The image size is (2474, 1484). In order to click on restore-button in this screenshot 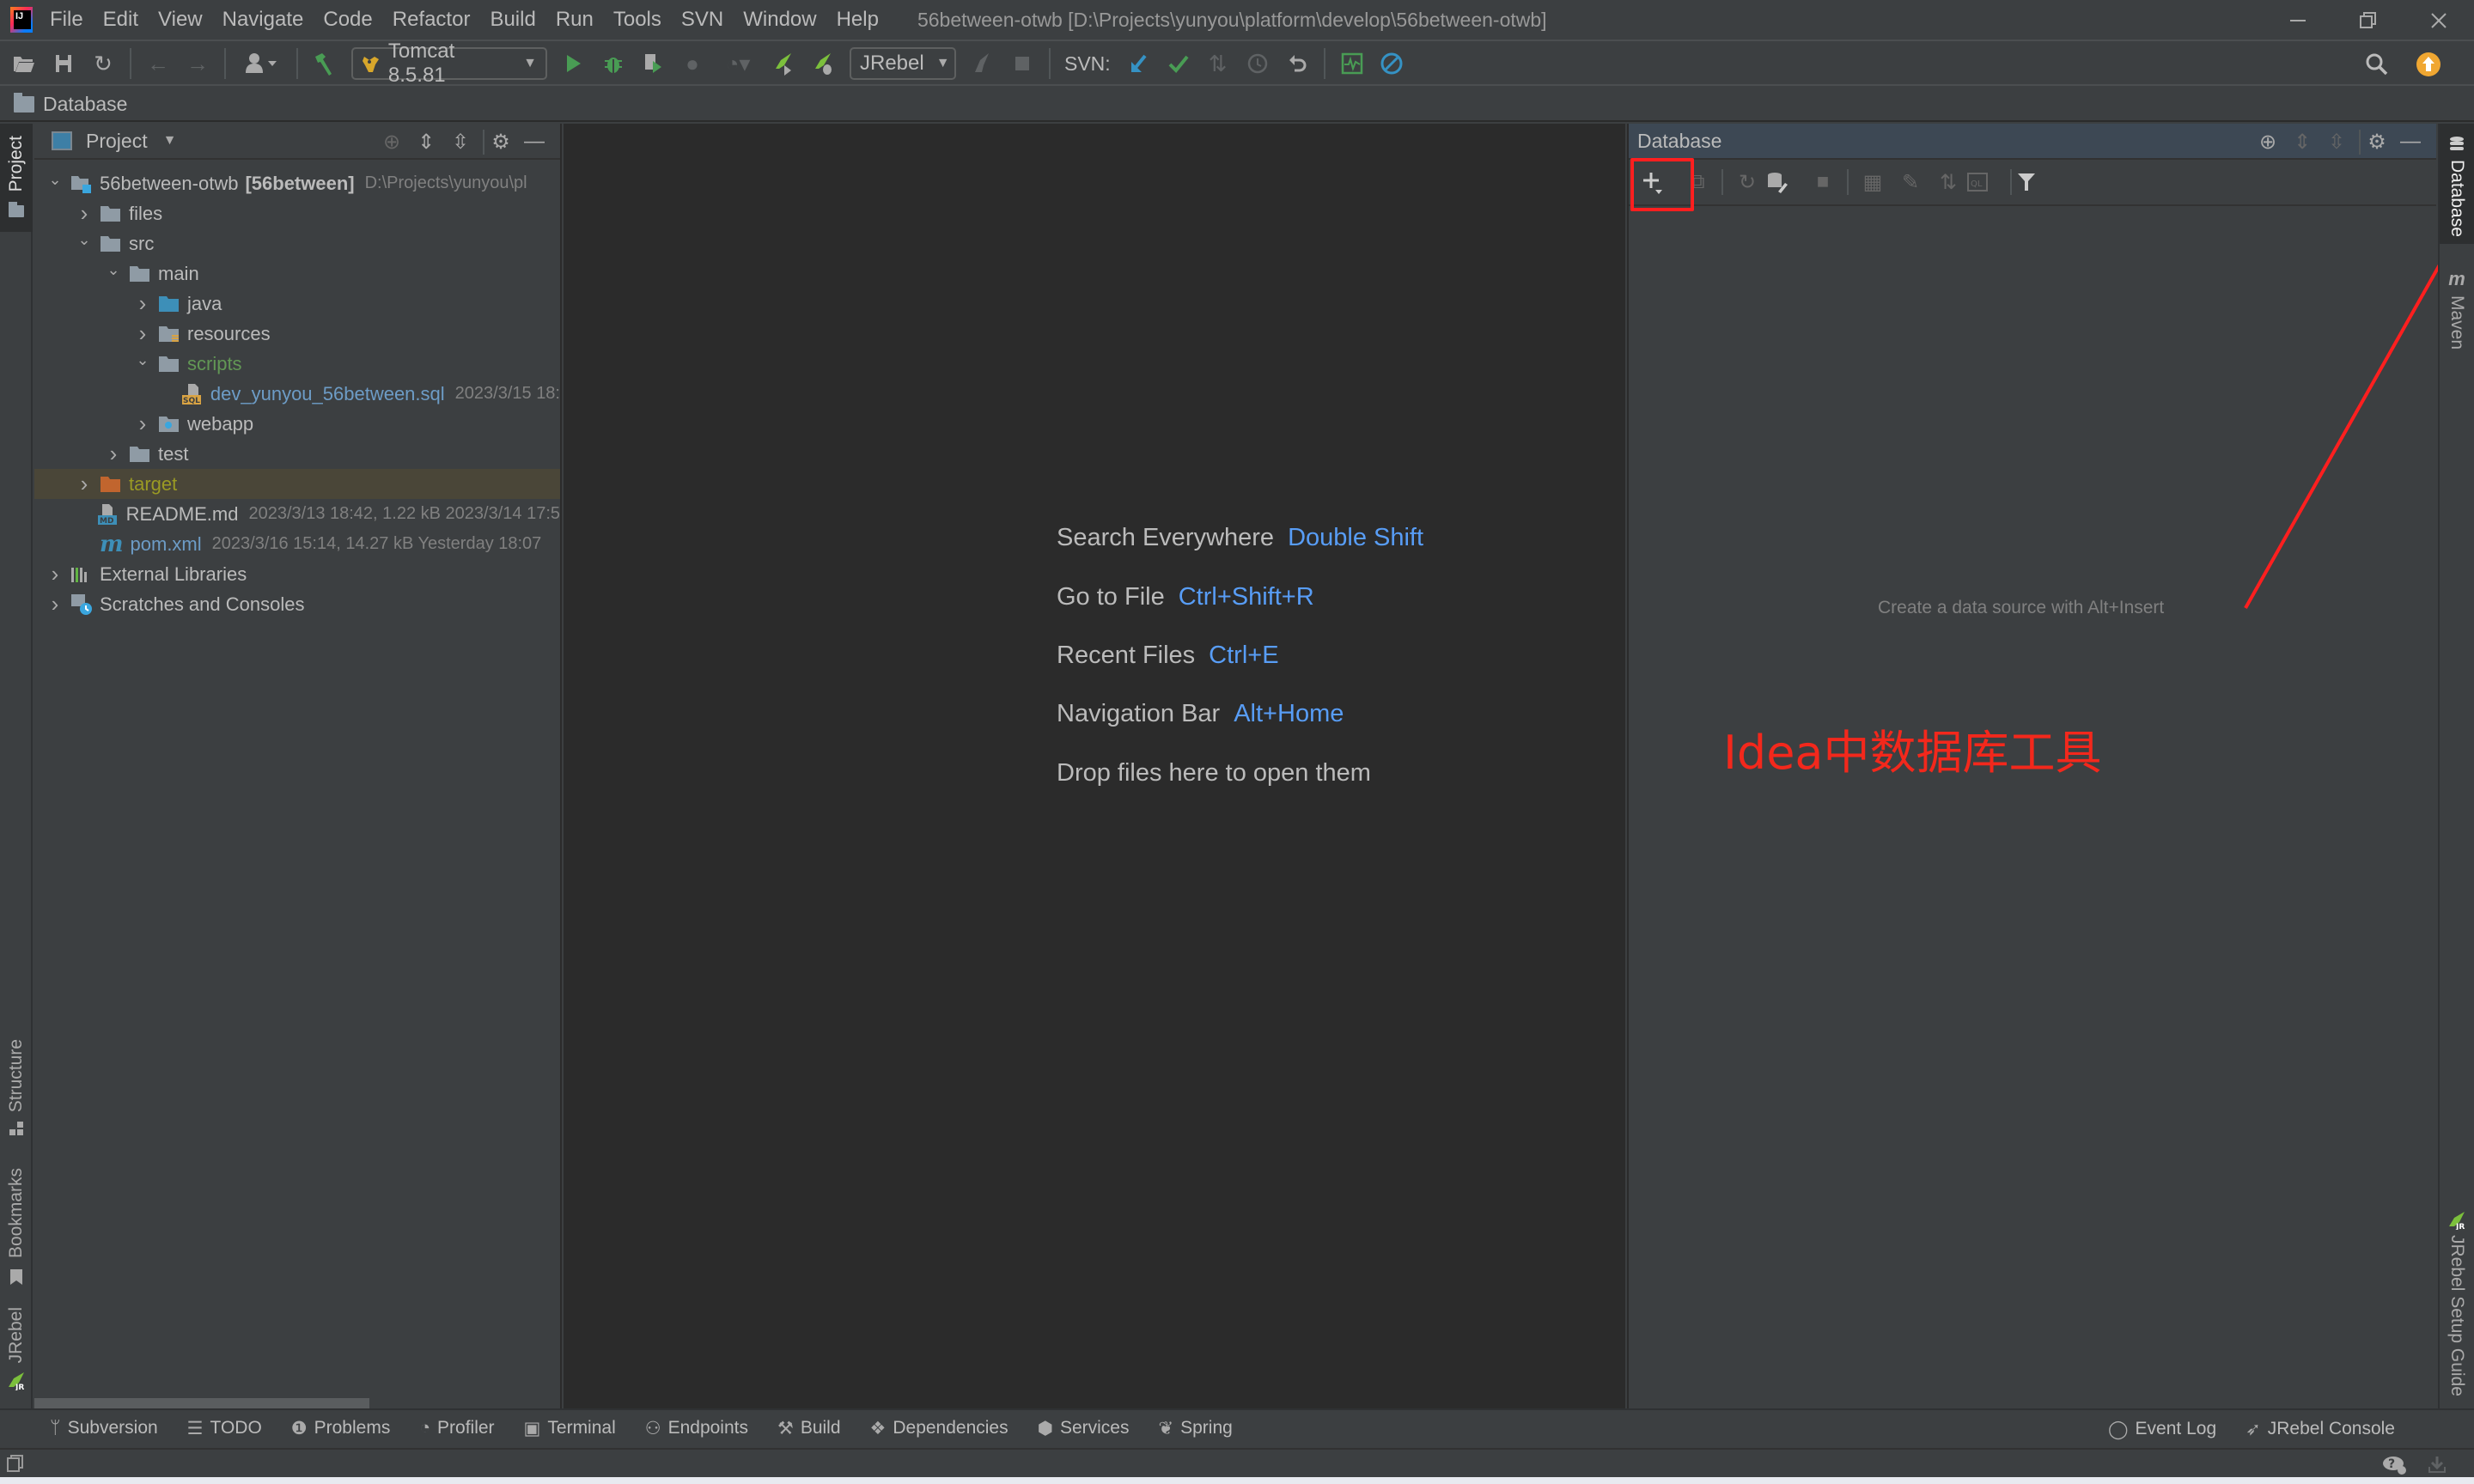, I will do `click(2368, 21)`.